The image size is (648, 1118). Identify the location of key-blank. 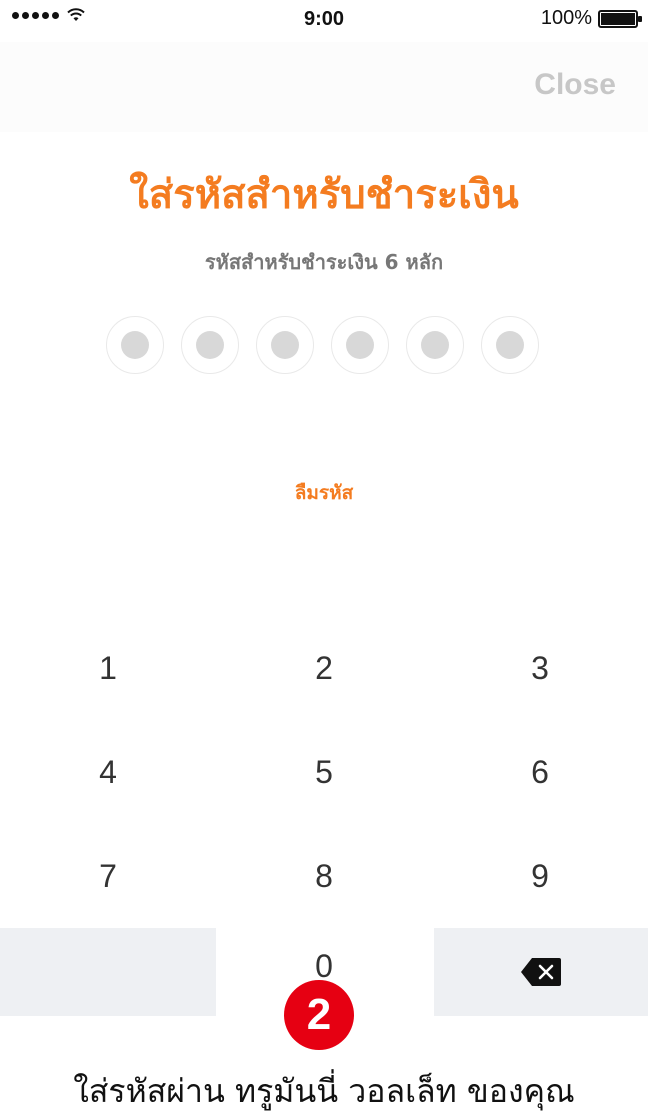
(108, 972).